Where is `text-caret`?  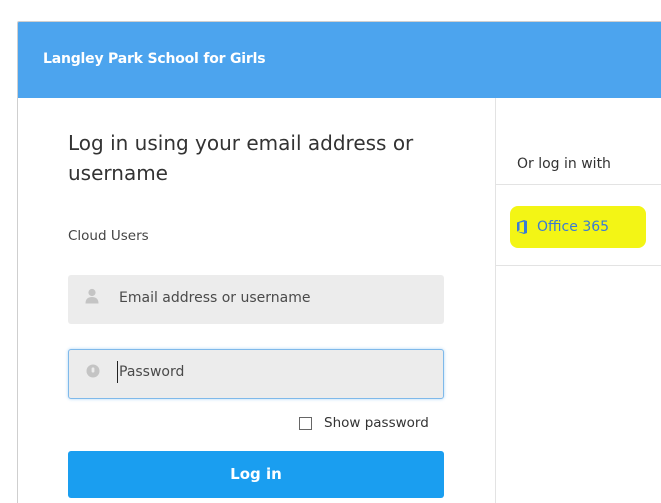 text-caret is located at coordinates (117, 372).